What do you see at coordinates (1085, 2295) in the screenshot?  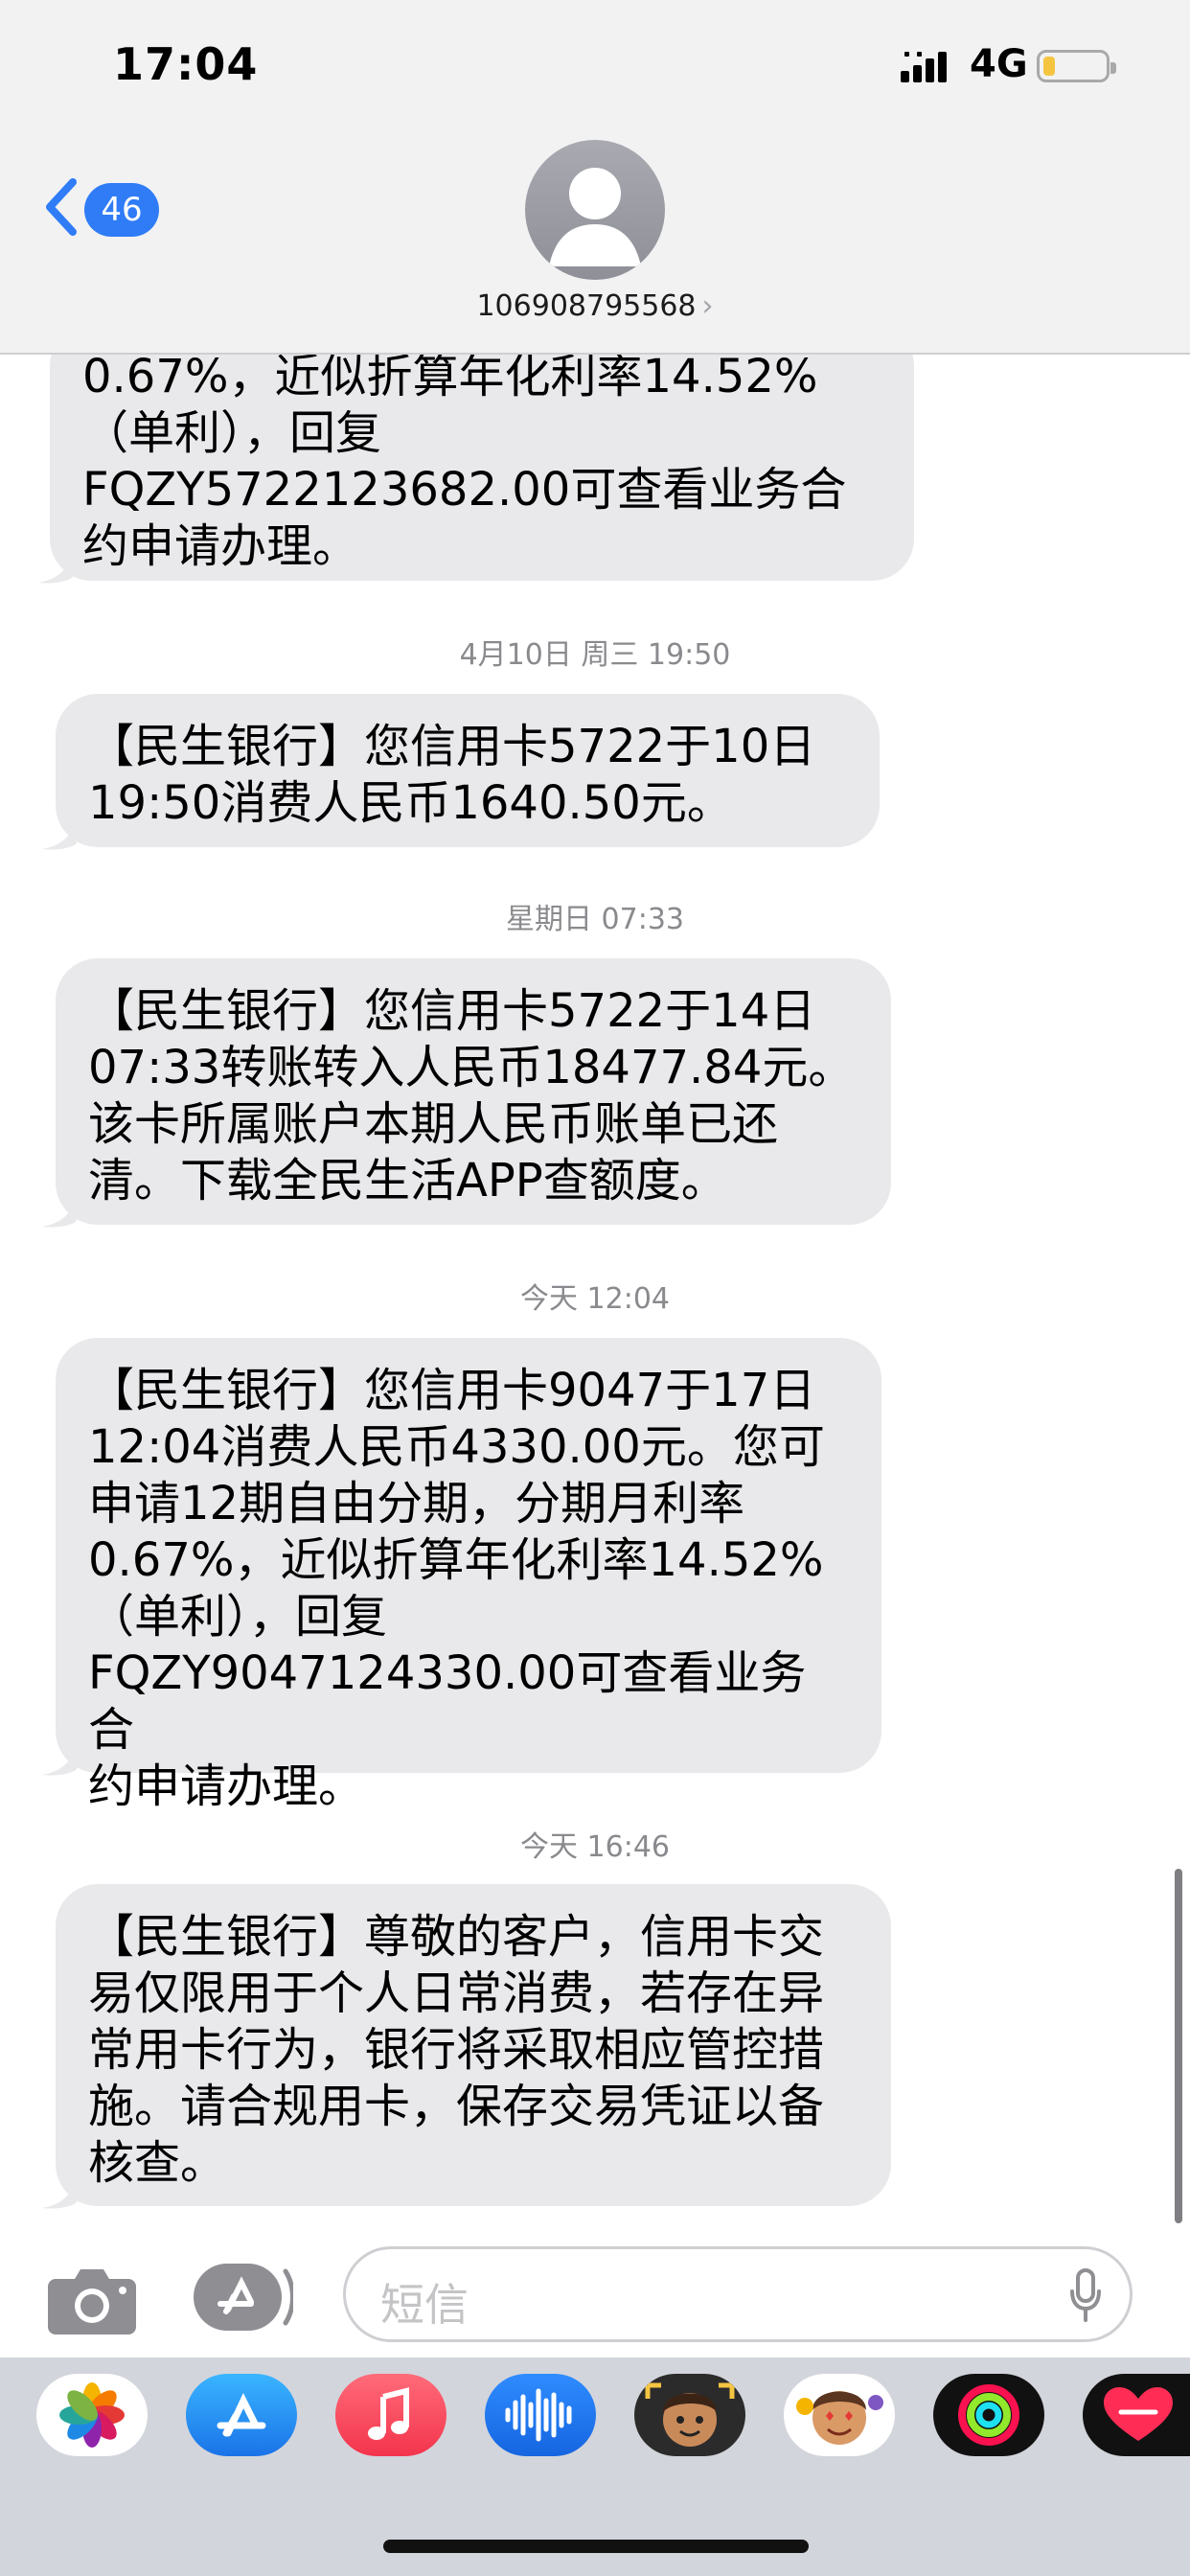 I see `microphone-icon` at bounding box center [1085, 2295].